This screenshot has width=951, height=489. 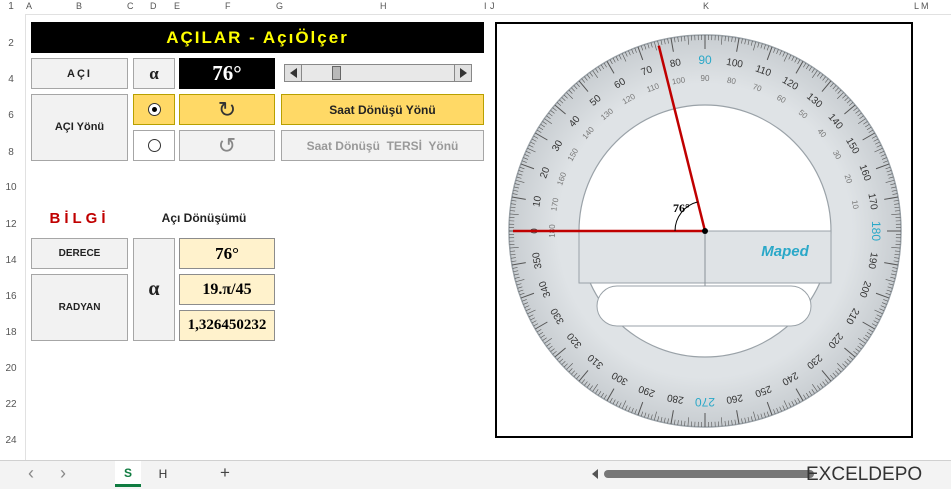 I want to click on rotate-ccw-glyph: ↺, so click(x=227, y=146).